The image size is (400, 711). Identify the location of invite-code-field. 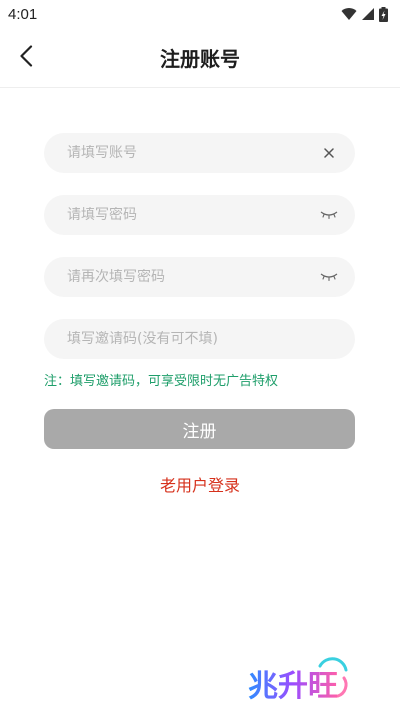
(199, 339).